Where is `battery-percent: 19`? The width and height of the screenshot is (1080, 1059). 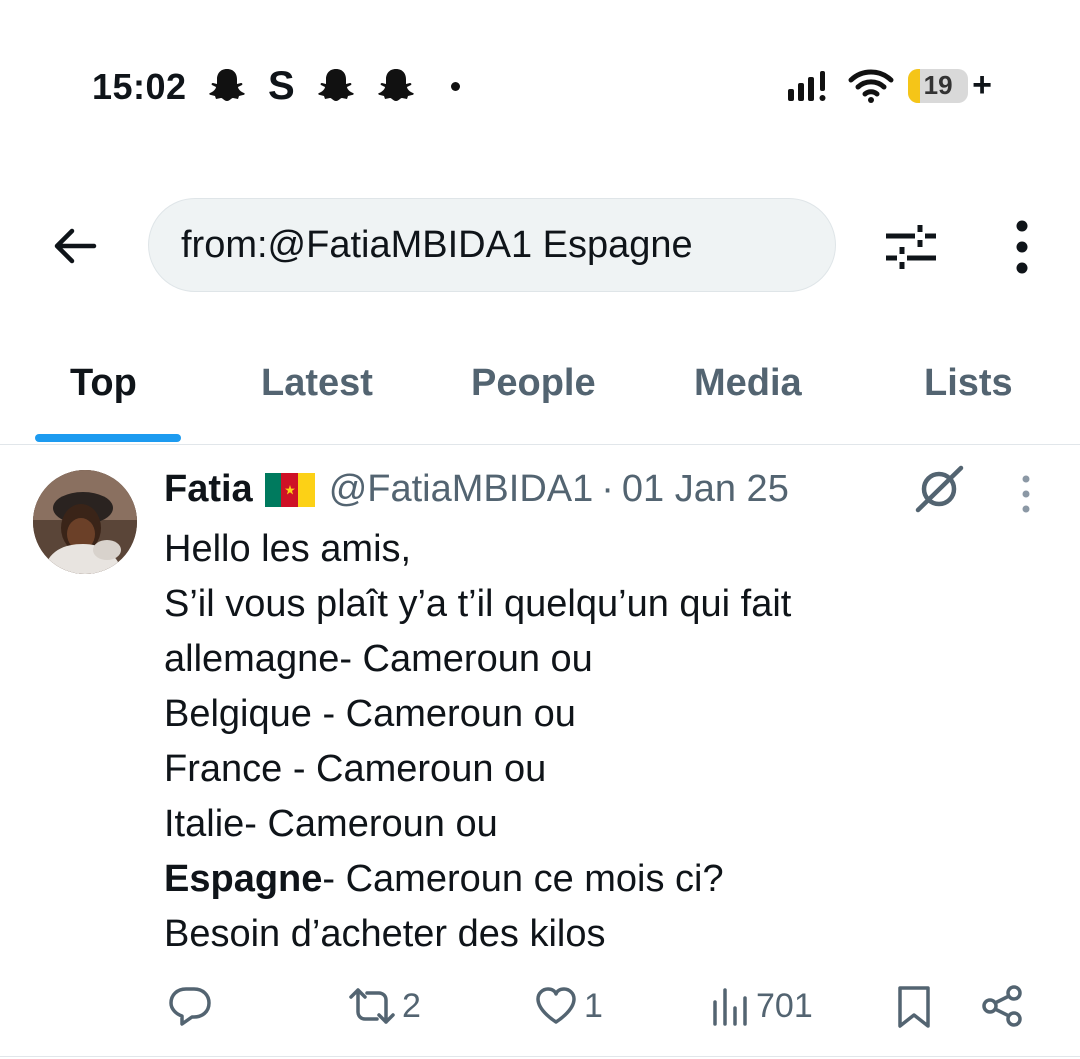 battery-percent: 19 is located at coordinates (938, 85).